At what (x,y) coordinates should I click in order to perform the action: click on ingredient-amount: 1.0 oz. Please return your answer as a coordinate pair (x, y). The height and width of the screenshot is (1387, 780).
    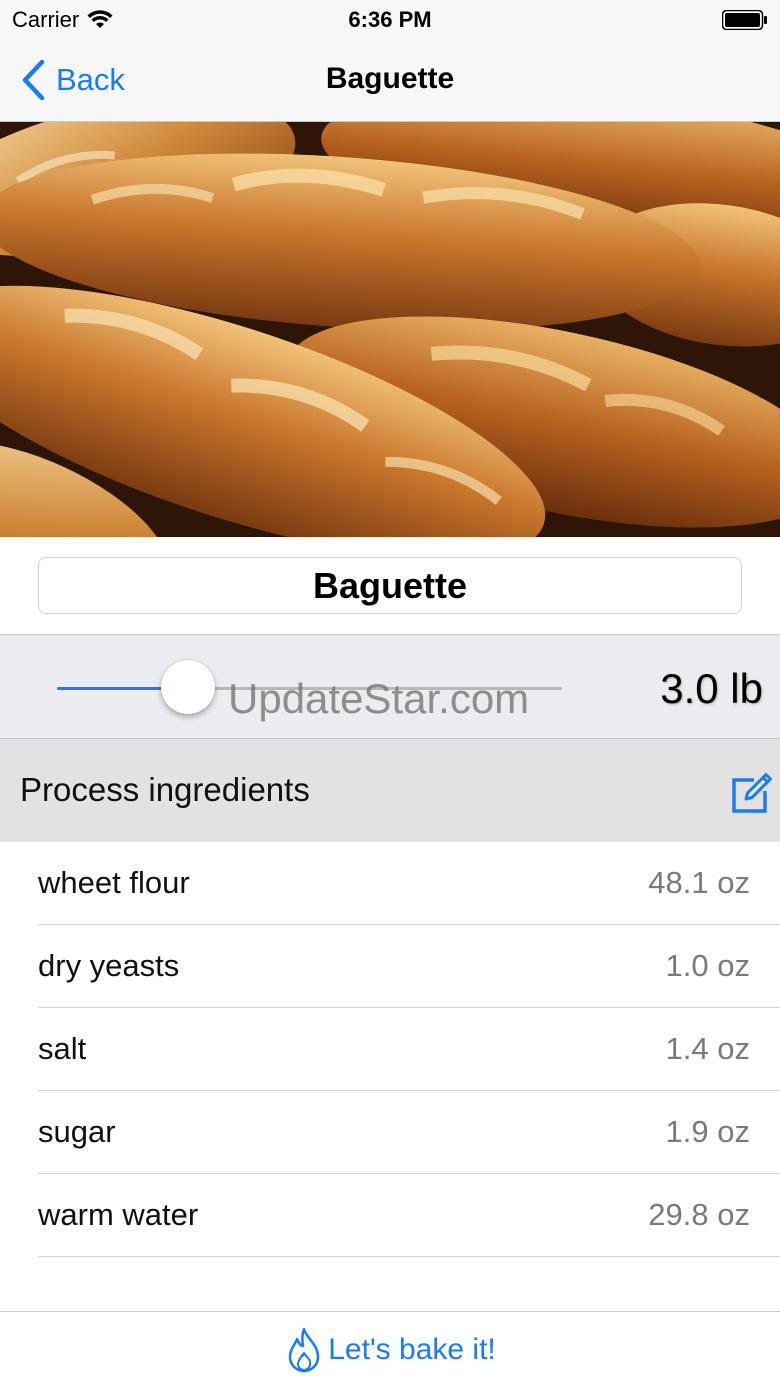
    Looking at the image, I should click on (707, 965).